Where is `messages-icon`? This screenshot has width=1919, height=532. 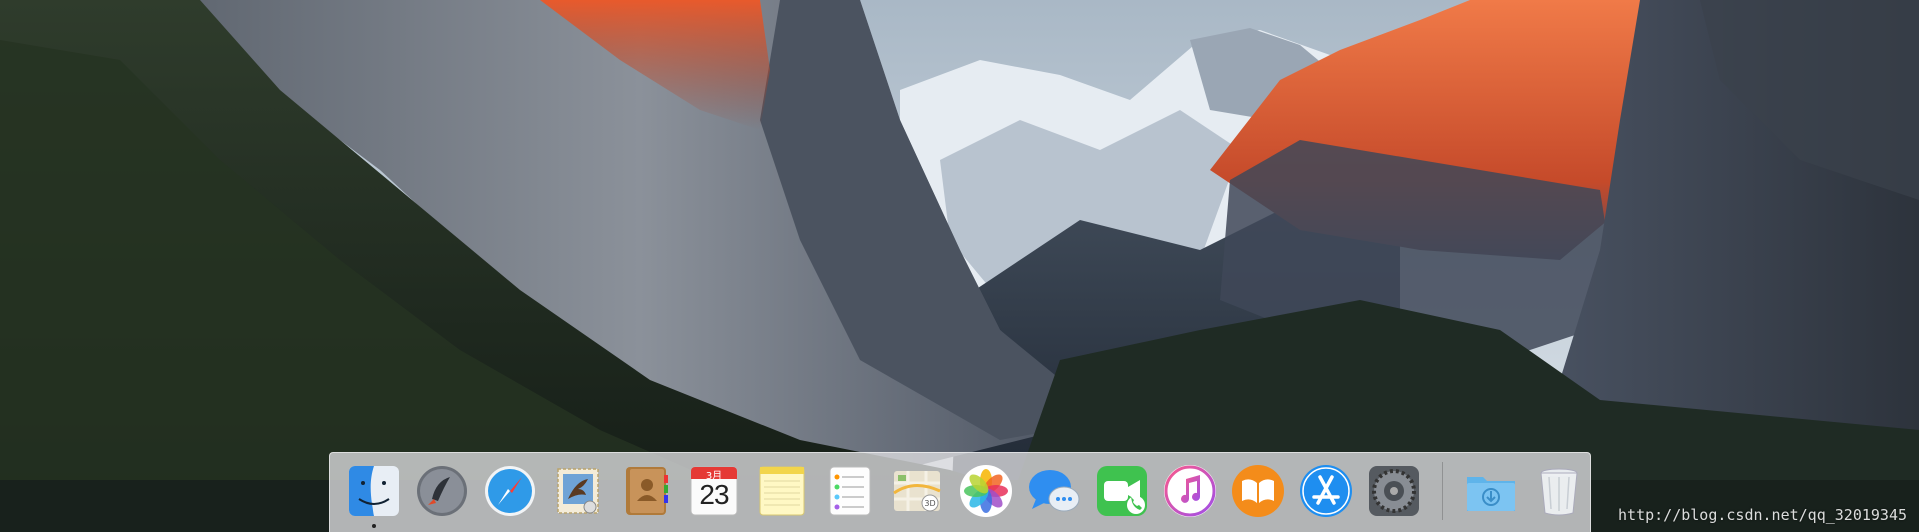
messages-icon is located at coordinates (1054, 490).